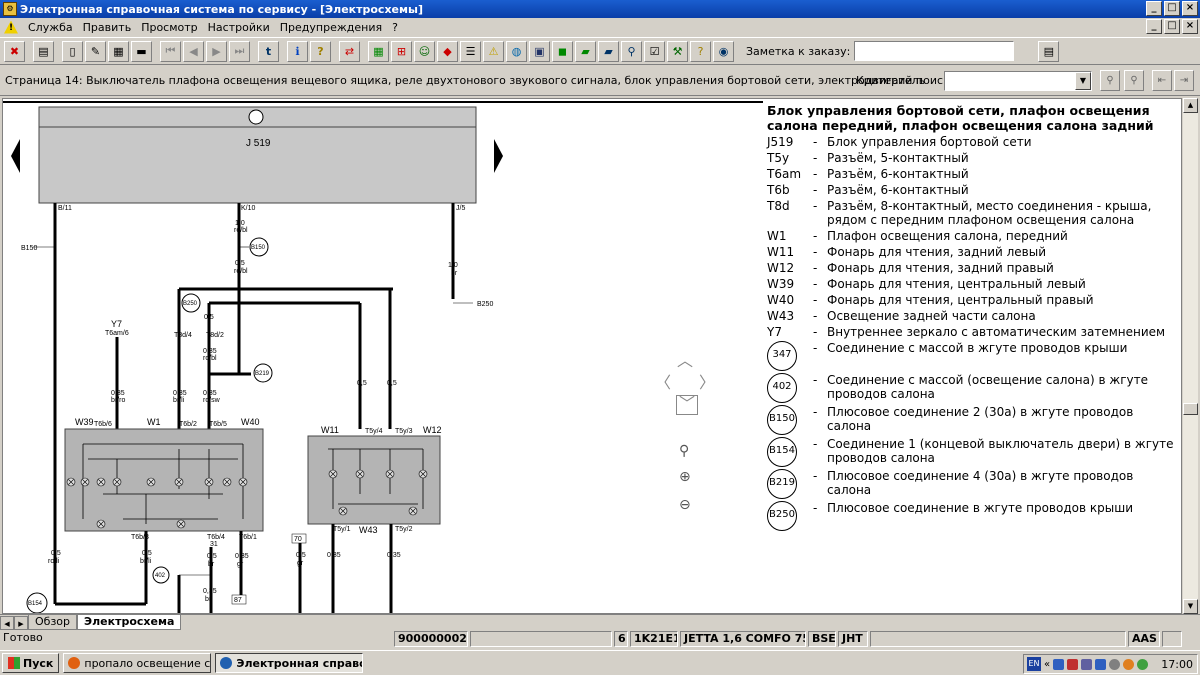 The height and width of the screenshot is (675, 1200). What do you see at coordinates (1115, 664) in the screenshot?
I see `clock-icon` at bounding box center [1115, 664].